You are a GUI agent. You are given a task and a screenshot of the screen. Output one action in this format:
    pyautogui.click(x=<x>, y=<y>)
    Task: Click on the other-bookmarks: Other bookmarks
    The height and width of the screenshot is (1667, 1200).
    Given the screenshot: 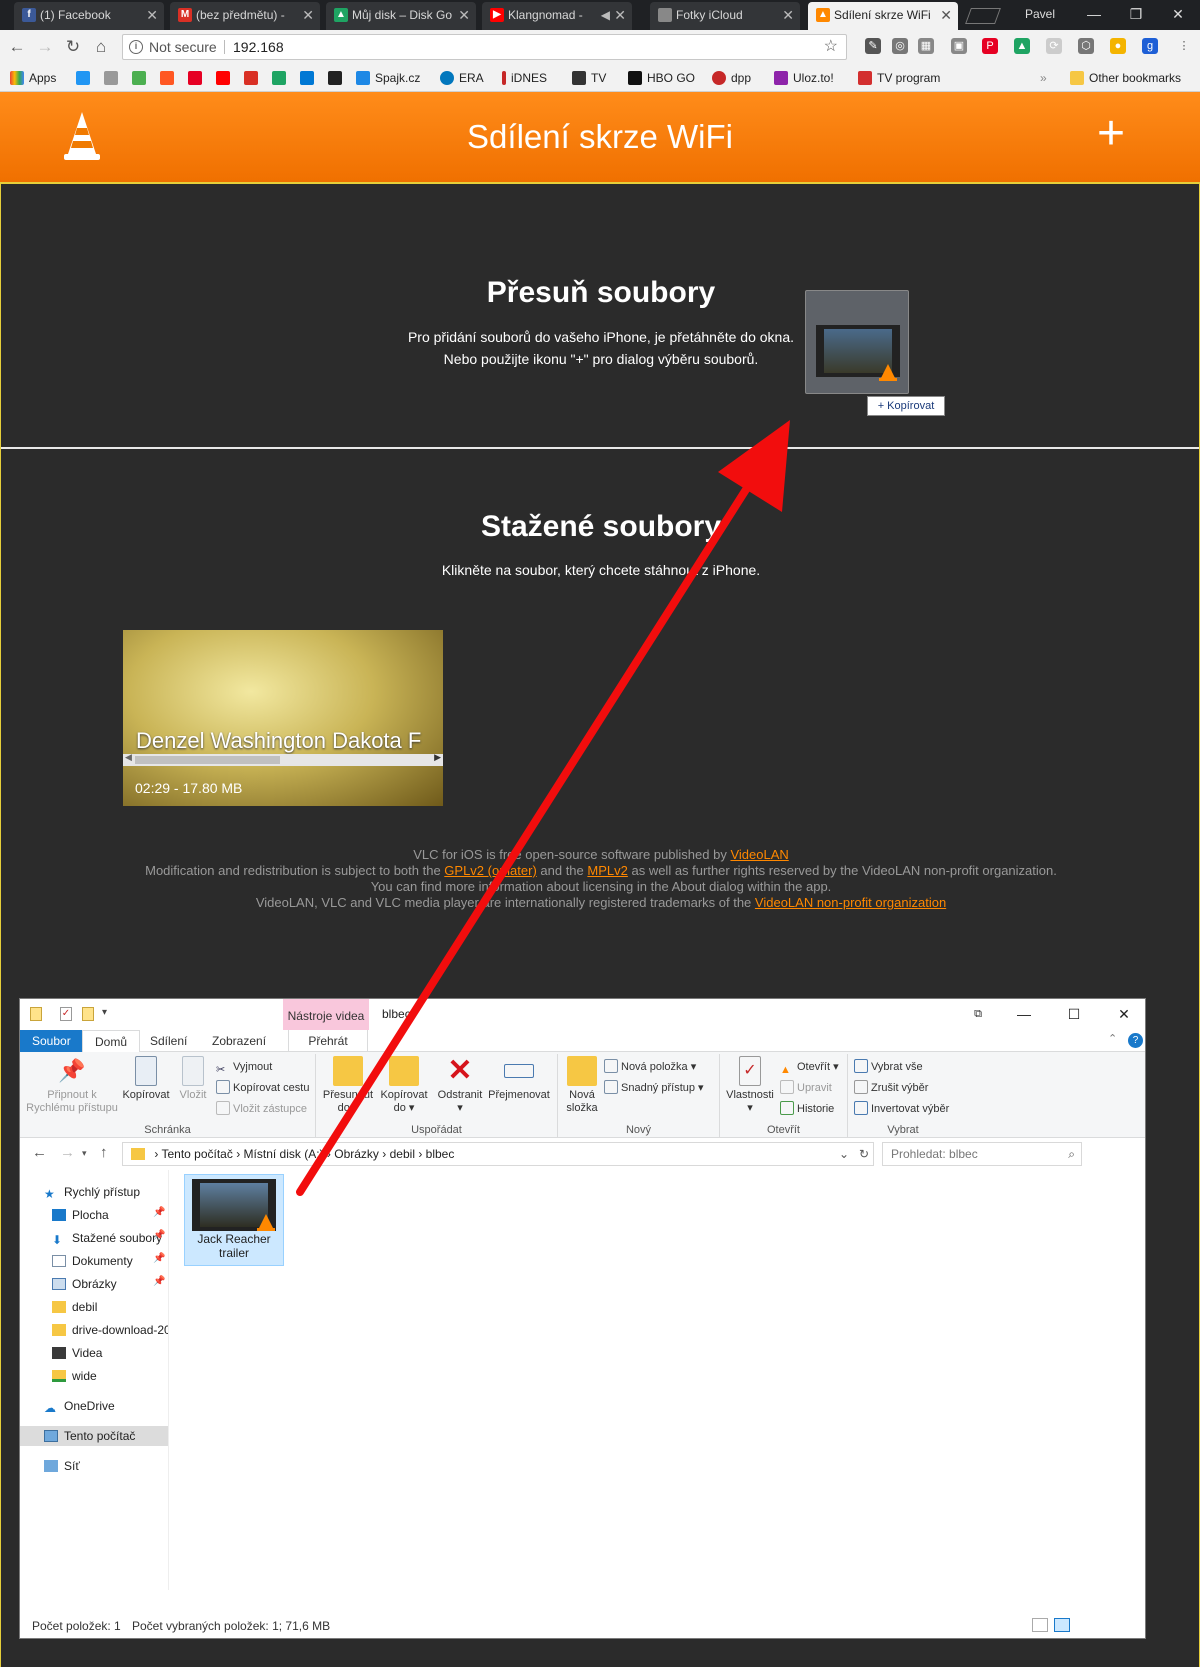 What is the action you would take?
    pyautogui.click(x=1125, y=78)
    